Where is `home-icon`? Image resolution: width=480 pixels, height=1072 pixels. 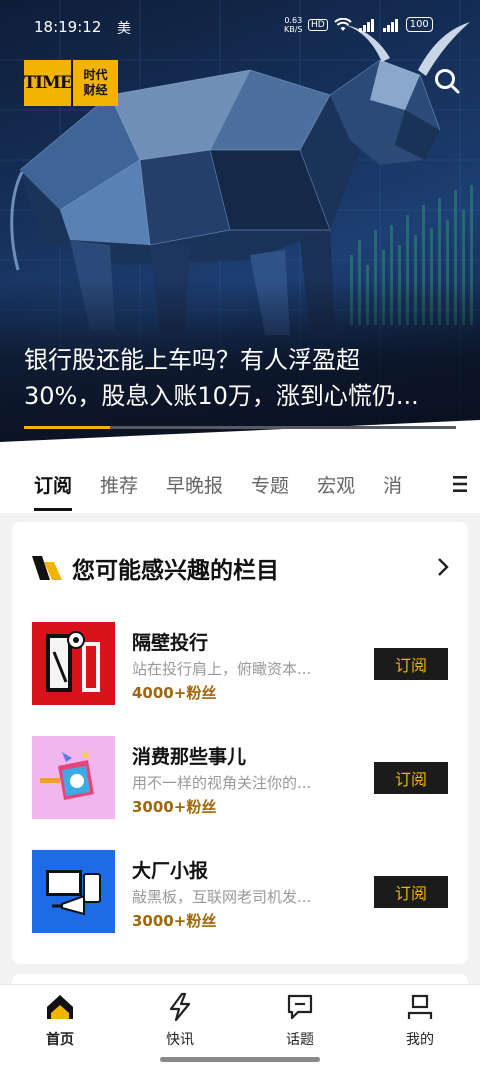
home-icon is located at coordinates (60, 1007).